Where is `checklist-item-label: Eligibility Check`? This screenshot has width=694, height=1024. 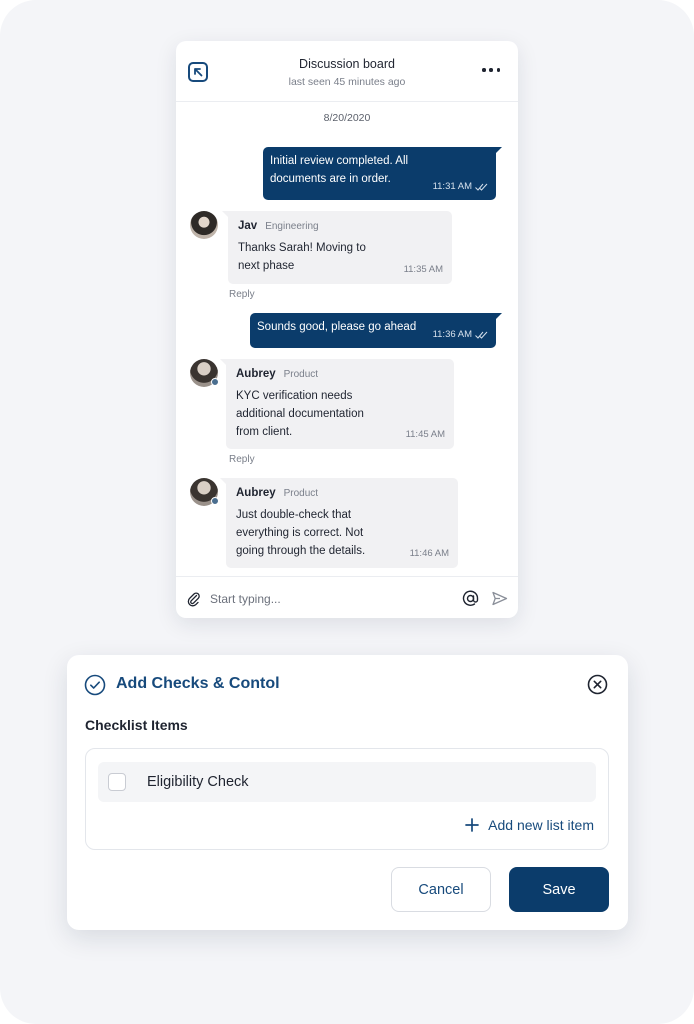 checklist-item-label: Eligibility Check is located at coordinates (198, 782).